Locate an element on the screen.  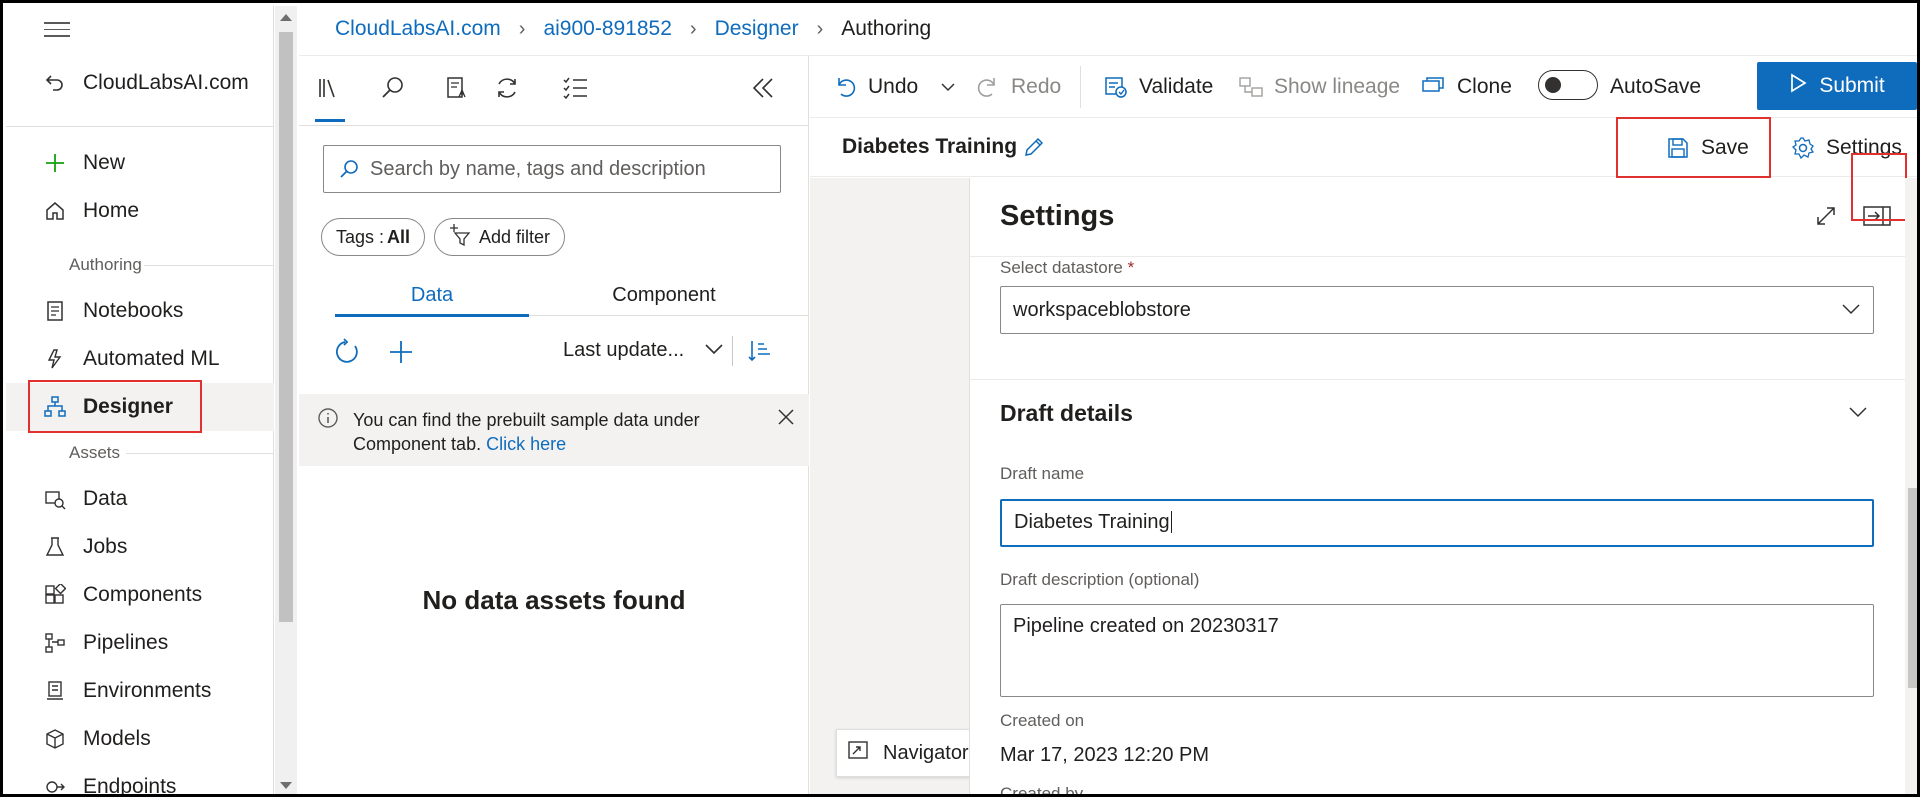
highlight-designer-box is located at coordinates (115, 406).